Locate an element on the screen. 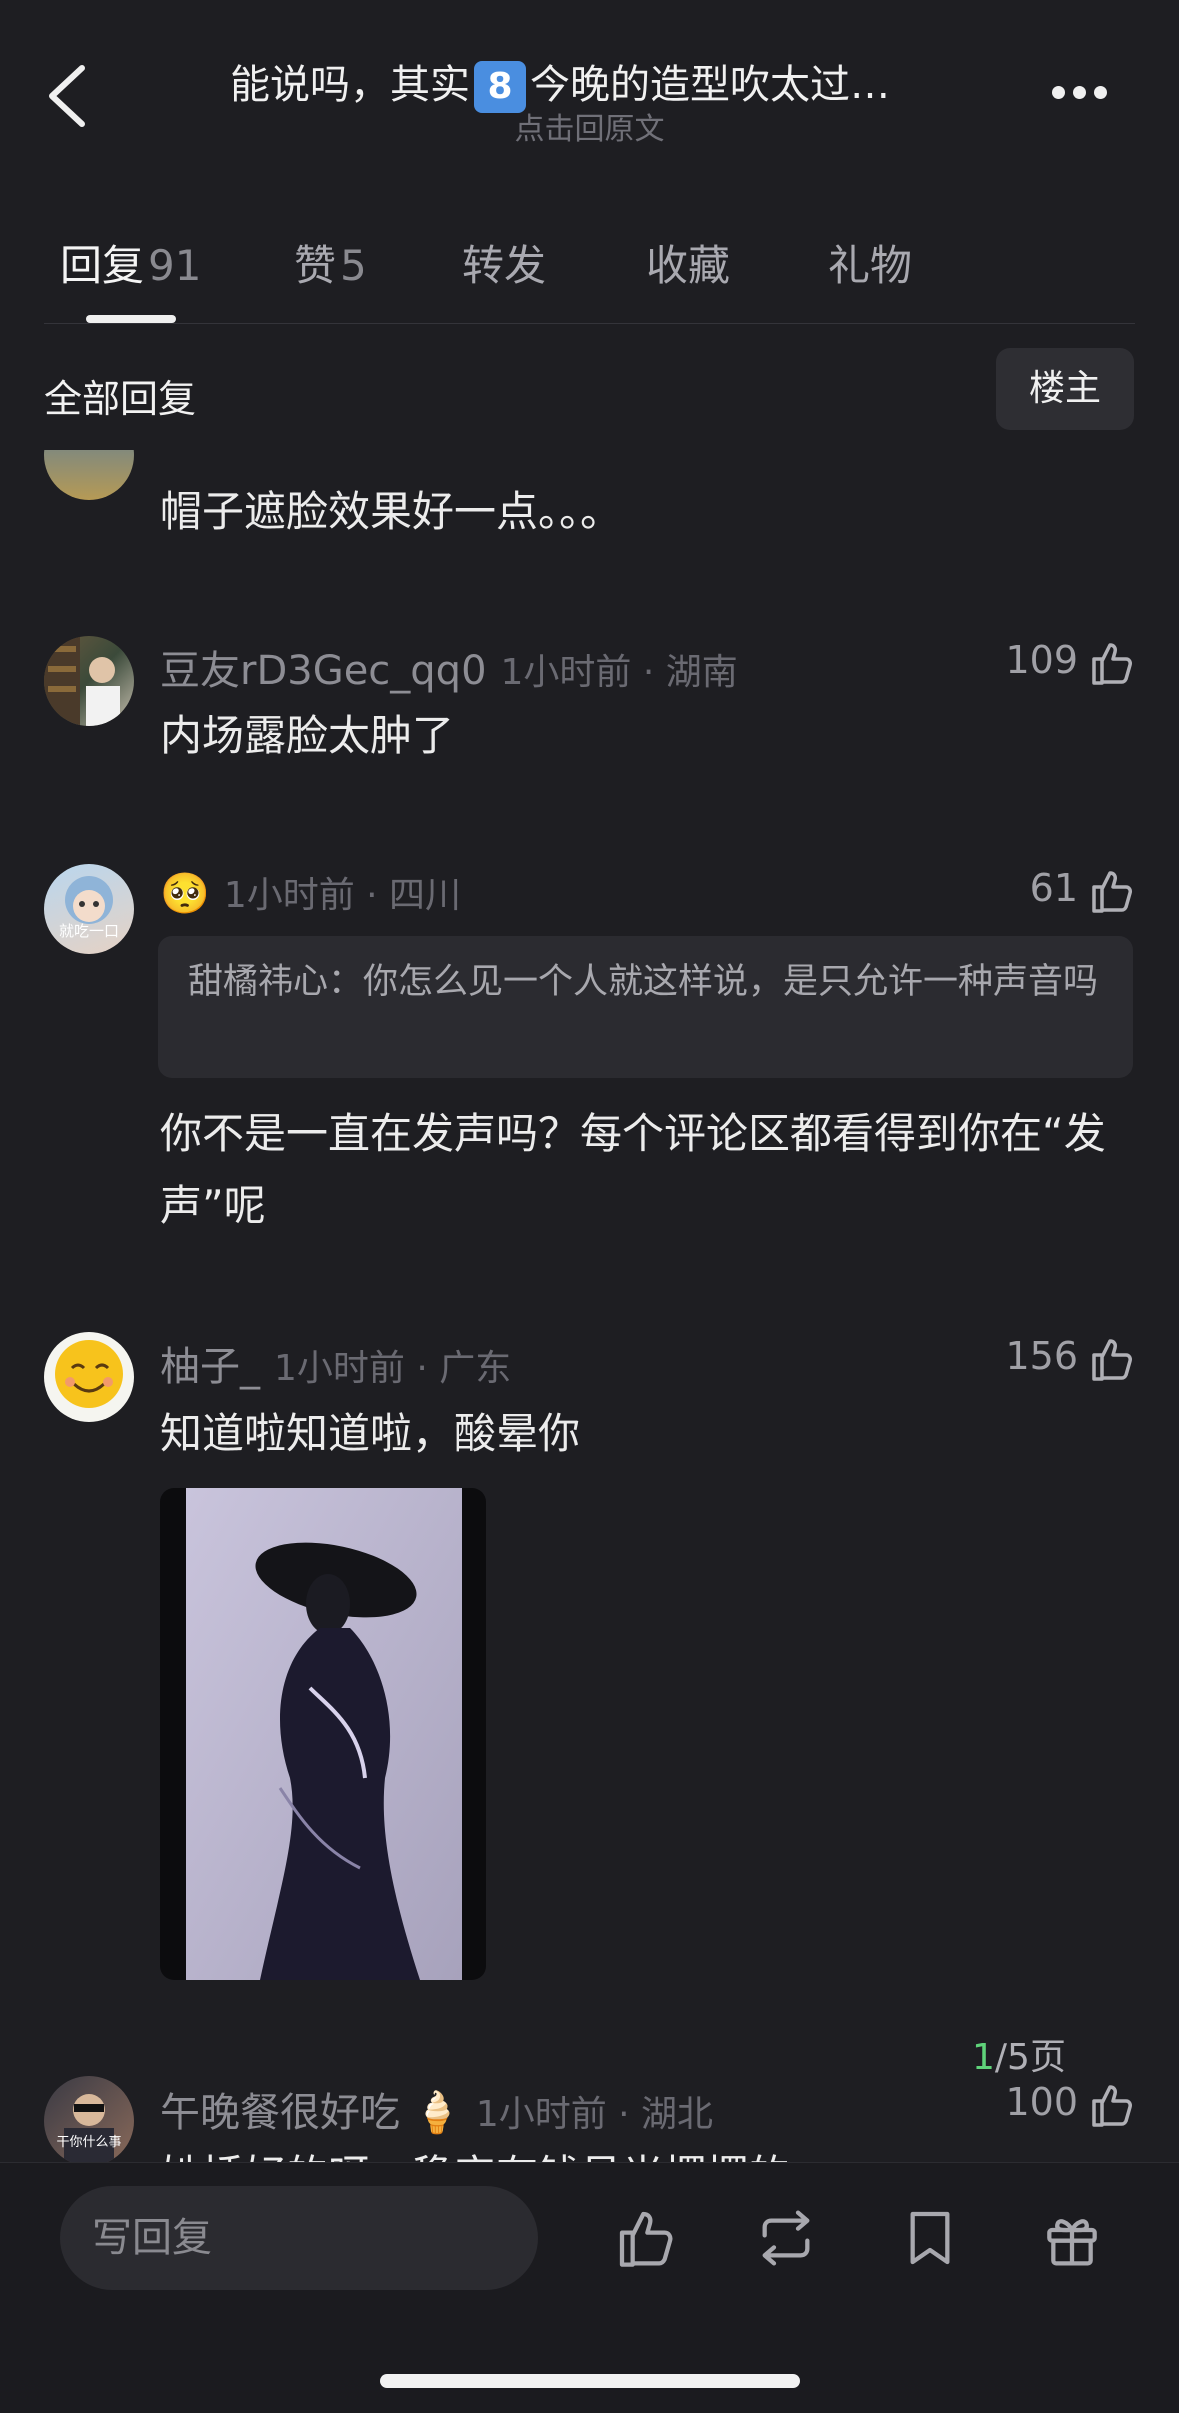  section-title: 全部回复 is located at coordinates (120, 399).